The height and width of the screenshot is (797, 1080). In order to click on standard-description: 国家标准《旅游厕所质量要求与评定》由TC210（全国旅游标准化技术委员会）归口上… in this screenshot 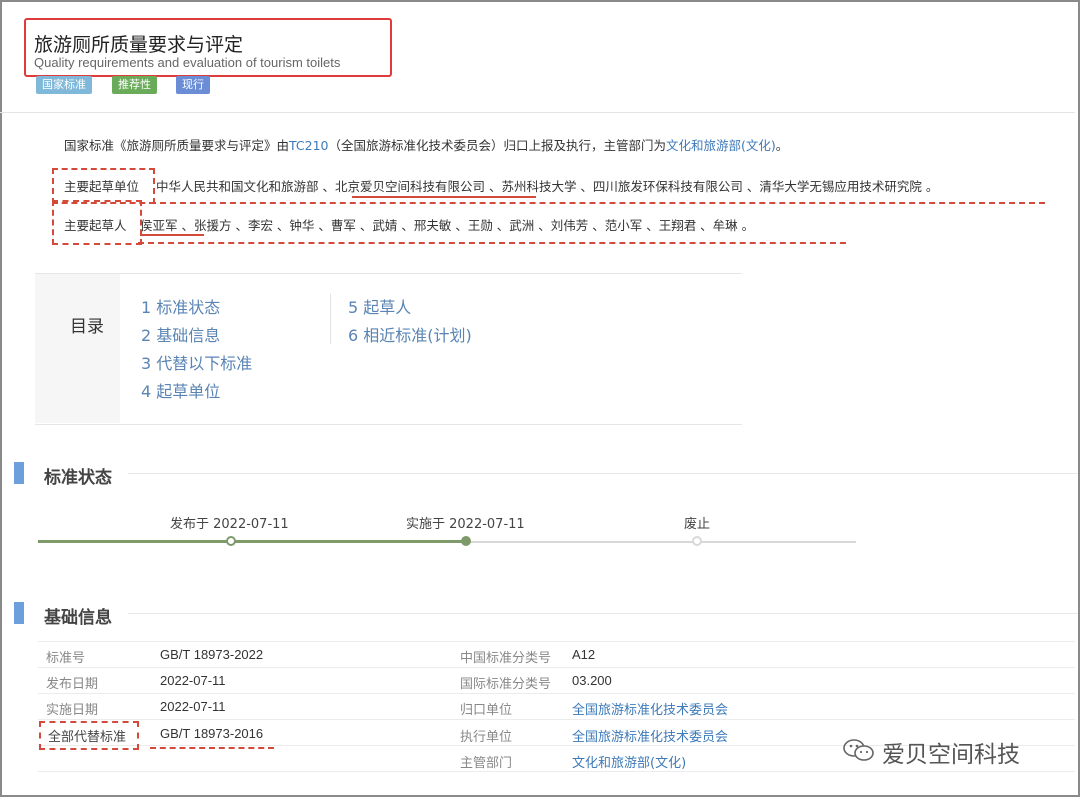, I will do `click(426, 144)`.